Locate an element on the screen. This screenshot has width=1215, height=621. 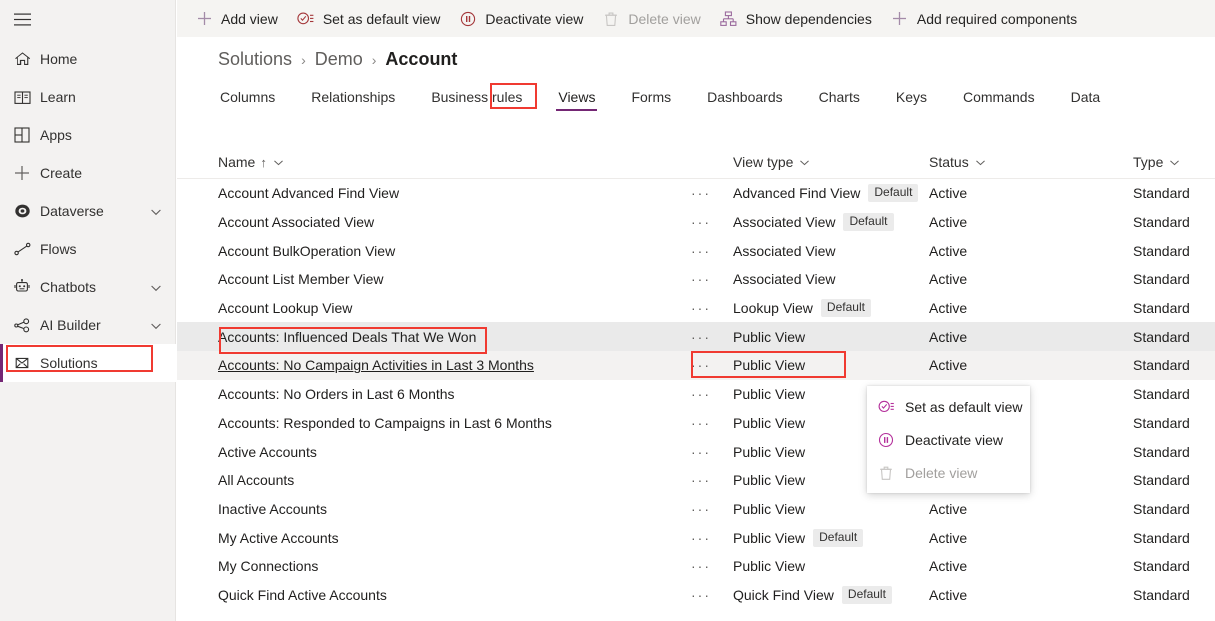
view-name-link: Account Lookup View is located at coordinates (285, 308).